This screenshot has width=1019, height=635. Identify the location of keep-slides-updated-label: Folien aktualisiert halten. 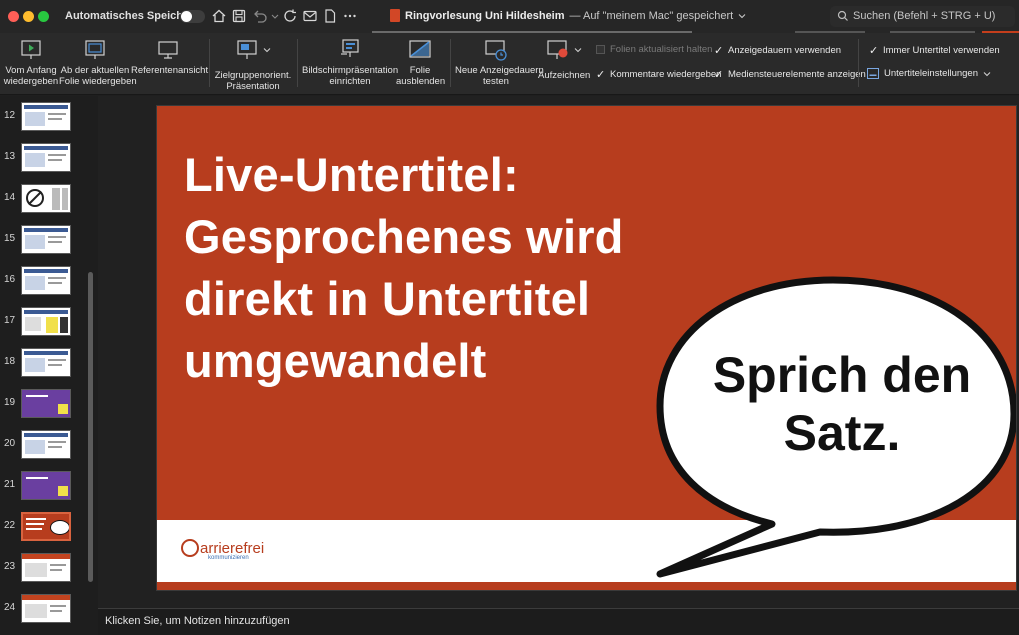
(661, 49).